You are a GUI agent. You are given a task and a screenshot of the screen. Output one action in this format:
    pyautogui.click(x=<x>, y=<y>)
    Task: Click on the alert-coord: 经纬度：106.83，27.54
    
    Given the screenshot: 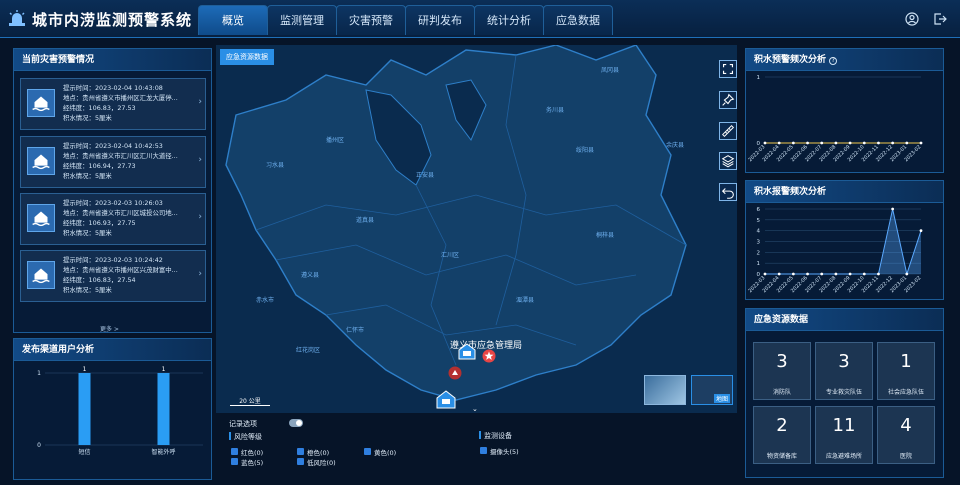 What is the action you would take?
    pyautogui.click(x=99, y=280)
    